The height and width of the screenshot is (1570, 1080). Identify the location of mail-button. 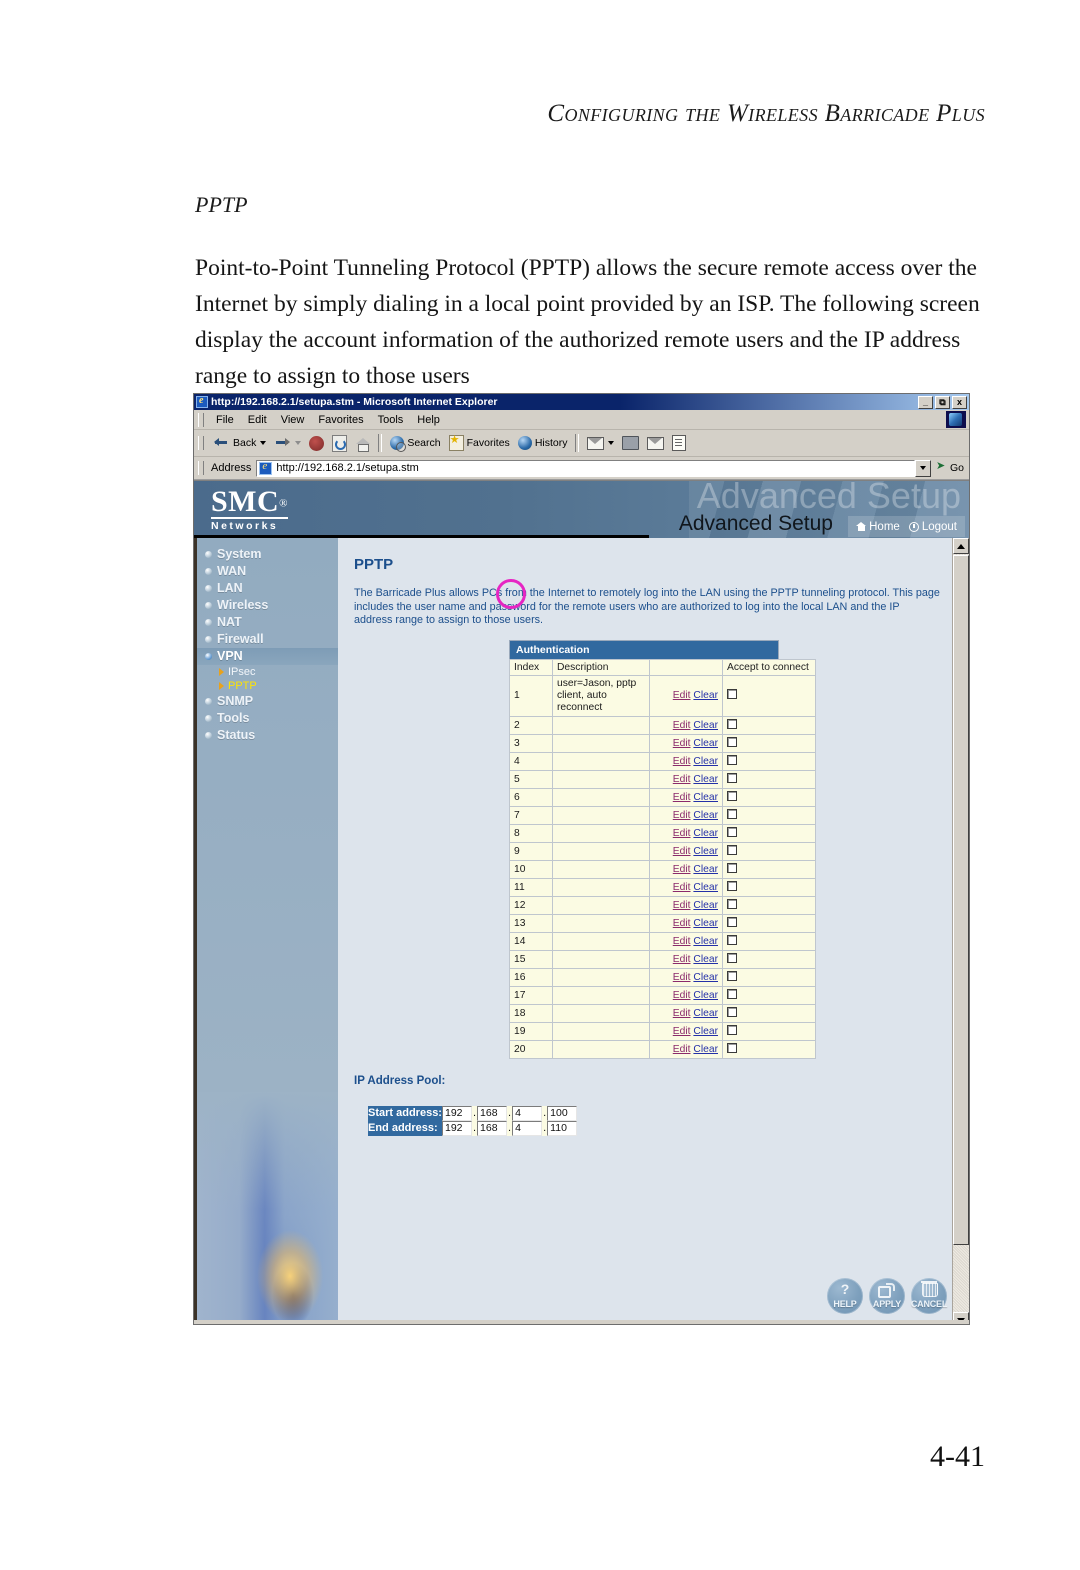
(600, 443).